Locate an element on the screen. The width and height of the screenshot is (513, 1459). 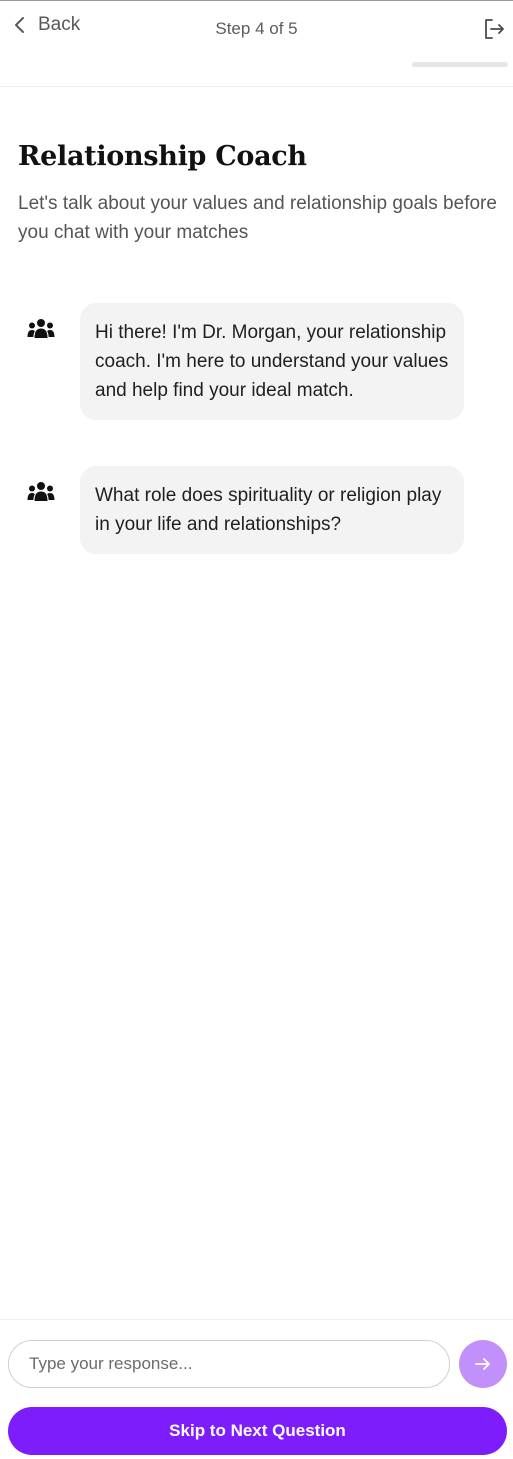
step-indicator: Step 4 of 5 is located at coordinates (256, 28).